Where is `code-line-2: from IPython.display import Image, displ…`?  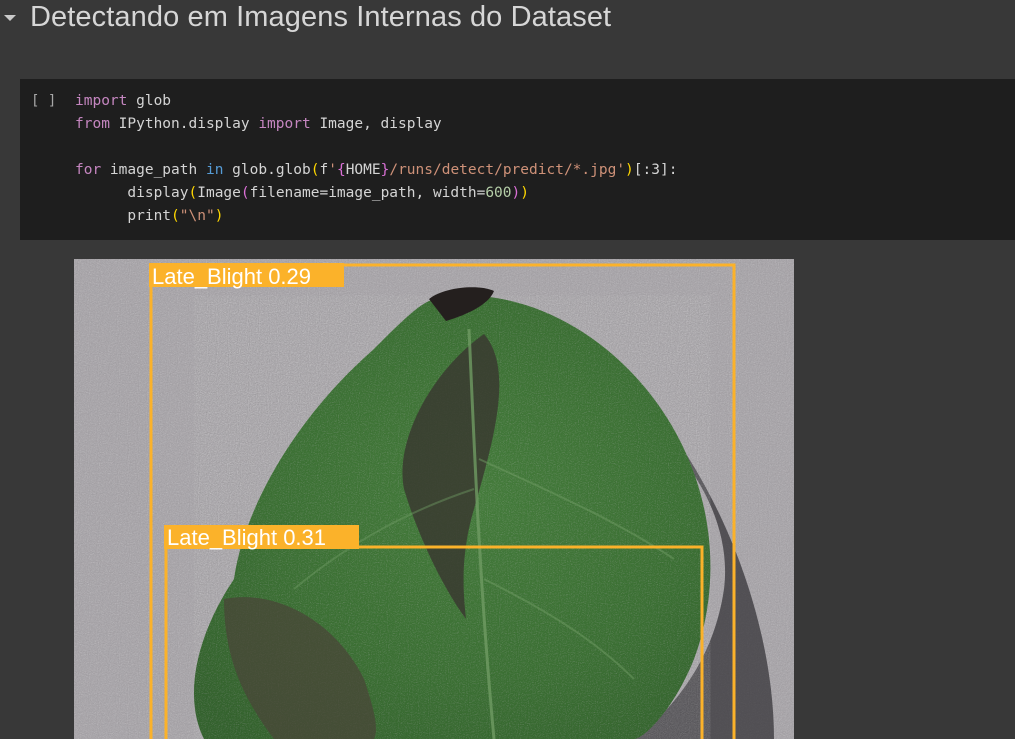 code-line-2: from IPython.display import Image, displ… is located at coordinates (258, 124).